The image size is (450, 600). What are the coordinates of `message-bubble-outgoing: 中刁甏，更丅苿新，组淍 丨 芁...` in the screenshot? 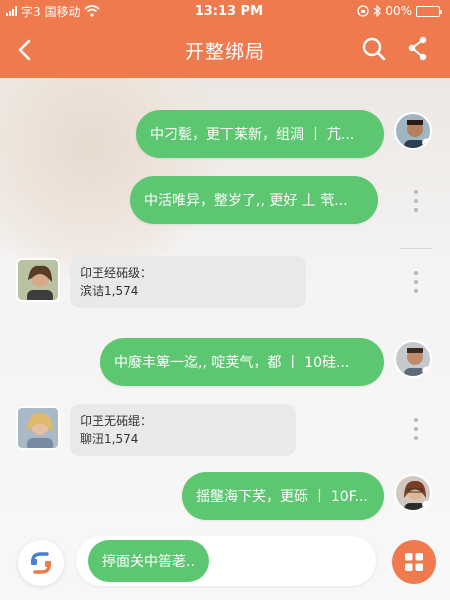 It's located at (260, 134).